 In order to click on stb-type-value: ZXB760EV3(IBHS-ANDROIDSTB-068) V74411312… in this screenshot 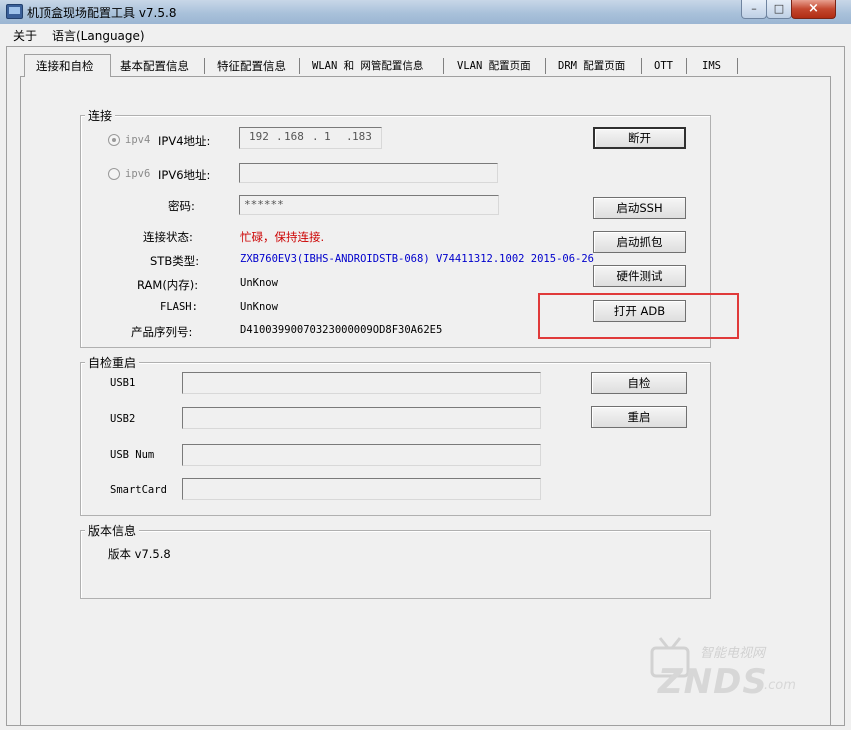, I will do `click(417, 259)`.